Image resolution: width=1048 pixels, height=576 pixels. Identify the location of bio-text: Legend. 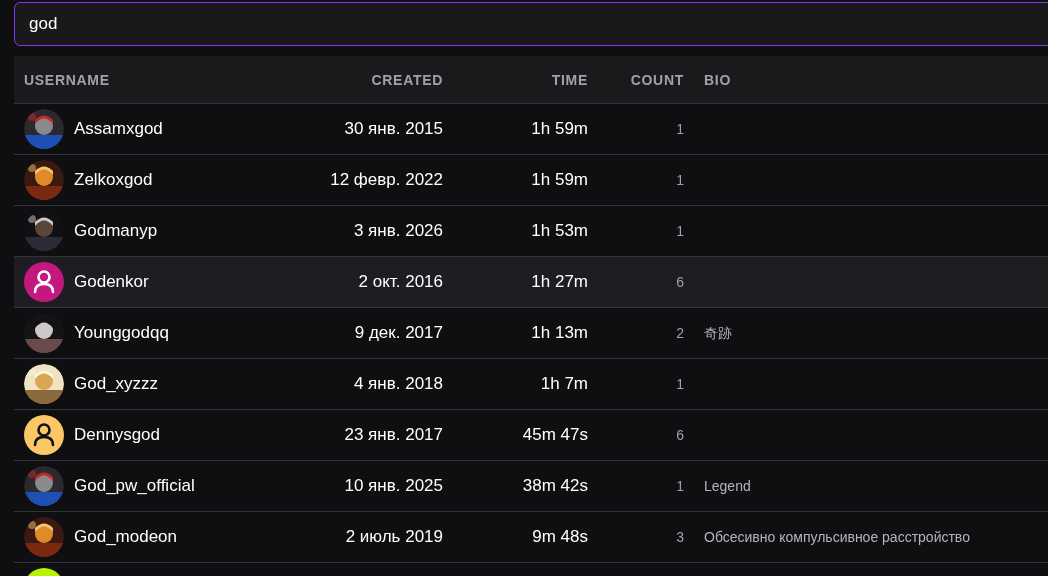
(727, 486).